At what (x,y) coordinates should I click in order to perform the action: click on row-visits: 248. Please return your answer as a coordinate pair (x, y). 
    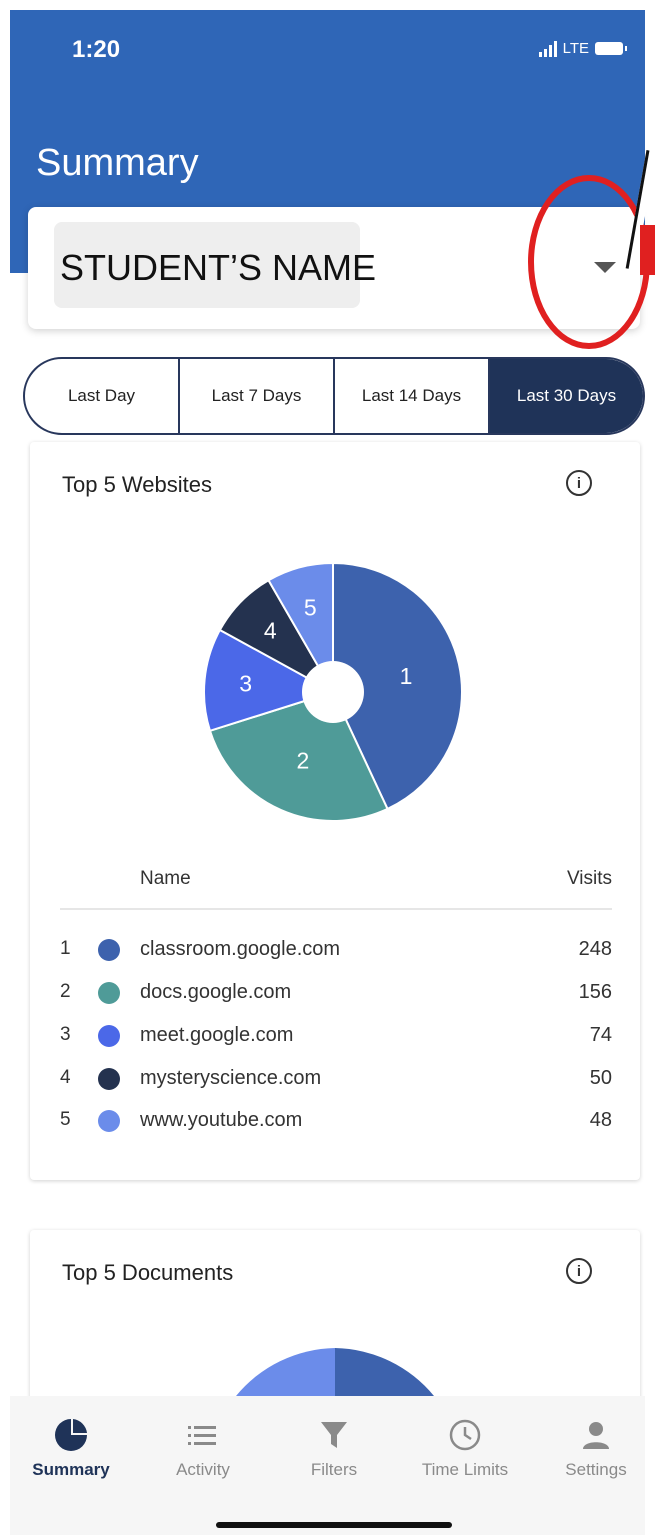
    Looking at the image, I should click on (595, 949).